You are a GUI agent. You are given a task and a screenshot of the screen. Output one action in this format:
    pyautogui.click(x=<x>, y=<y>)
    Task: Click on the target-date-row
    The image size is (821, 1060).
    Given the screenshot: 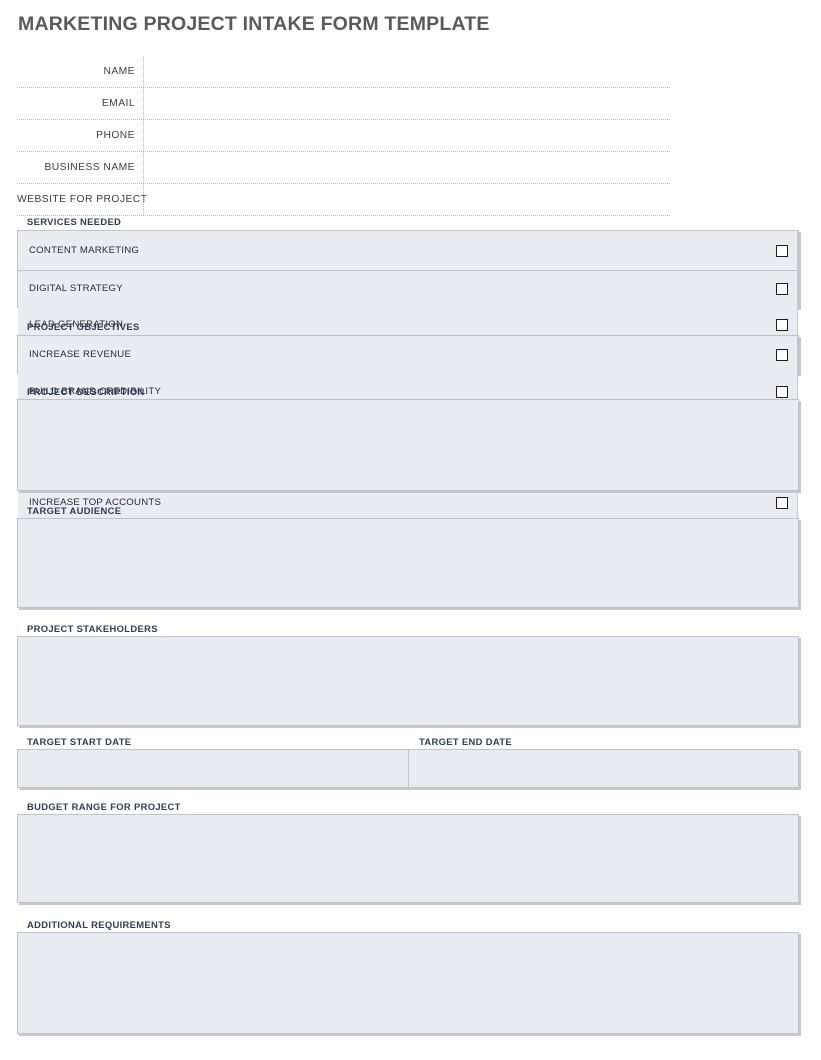 What is the action you would take?
    pyautogui.click(x=408, y=768)
    